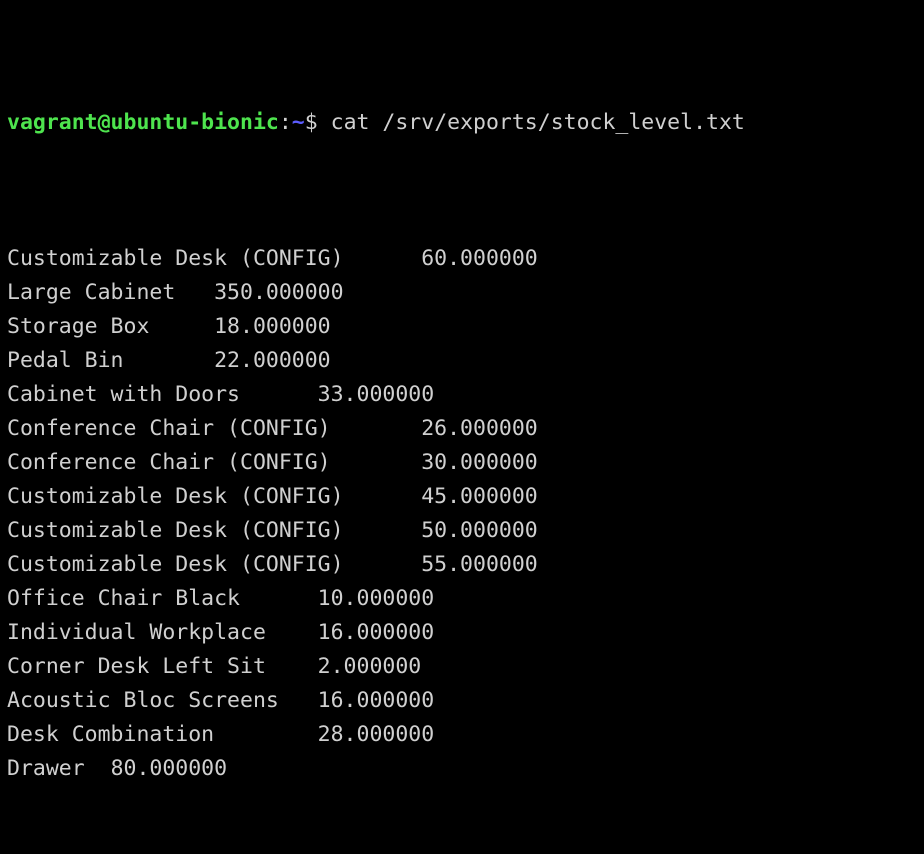 The image size is (924, 854). What do you see at coordinates (538, 122) in the screenshot?
I see `command-input: cat /srv/exports/stock_level.txt` at bounding box center [538, 122].